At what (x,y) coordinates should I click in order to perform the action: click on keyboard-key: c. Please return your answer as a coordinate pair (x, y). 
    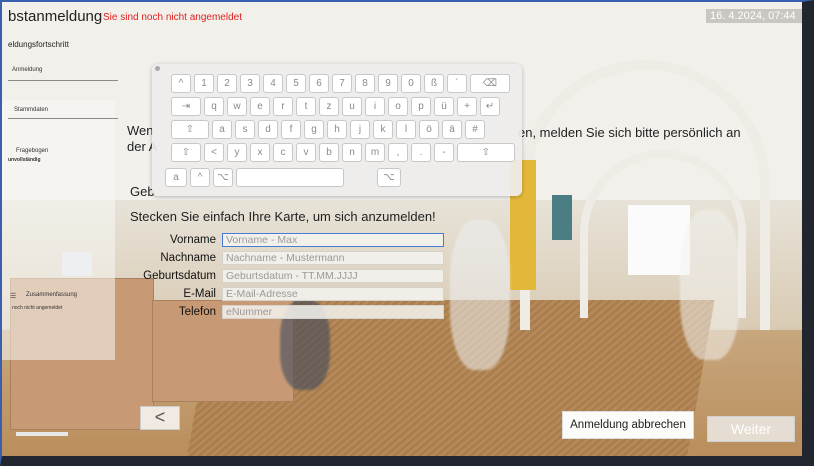
    Looking at the image, I should click on (283, 152).